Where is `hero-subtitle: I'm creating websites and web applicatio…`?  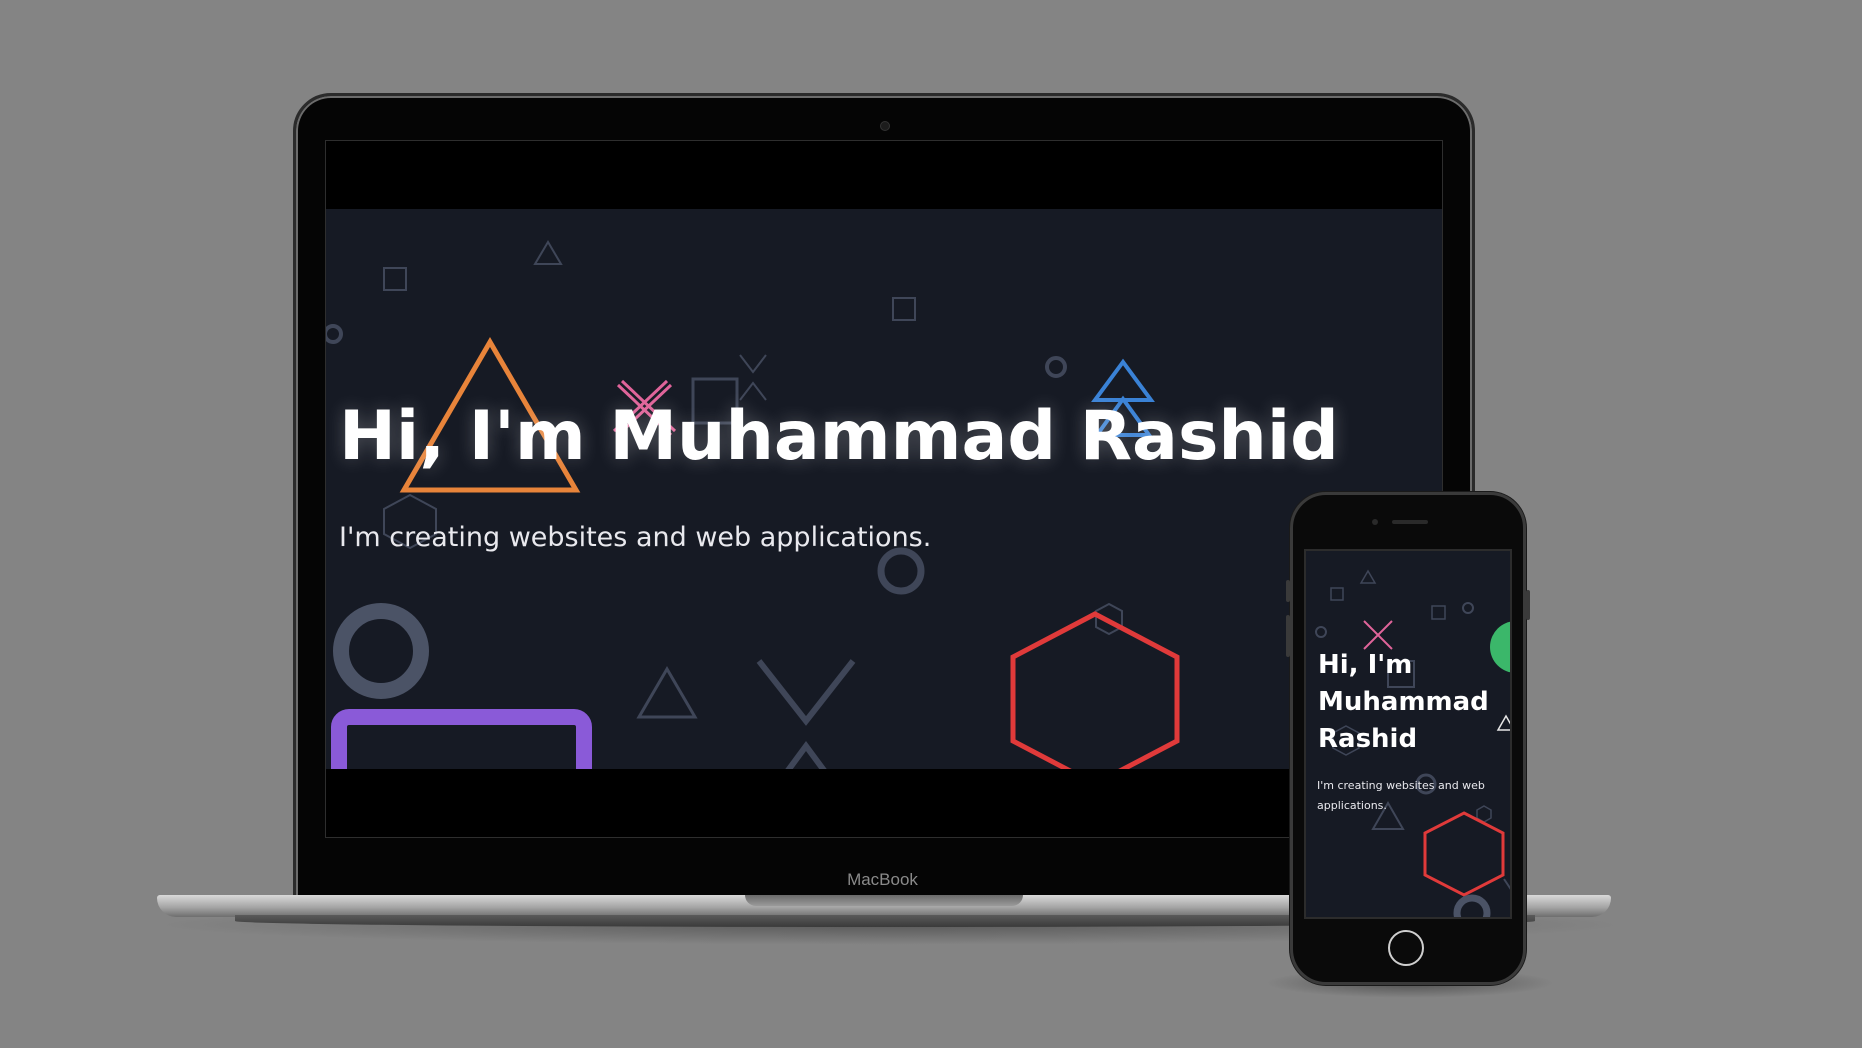 hero-subtitle: I'm creating websites and web applicatio… is located at coordinates (635, 537).